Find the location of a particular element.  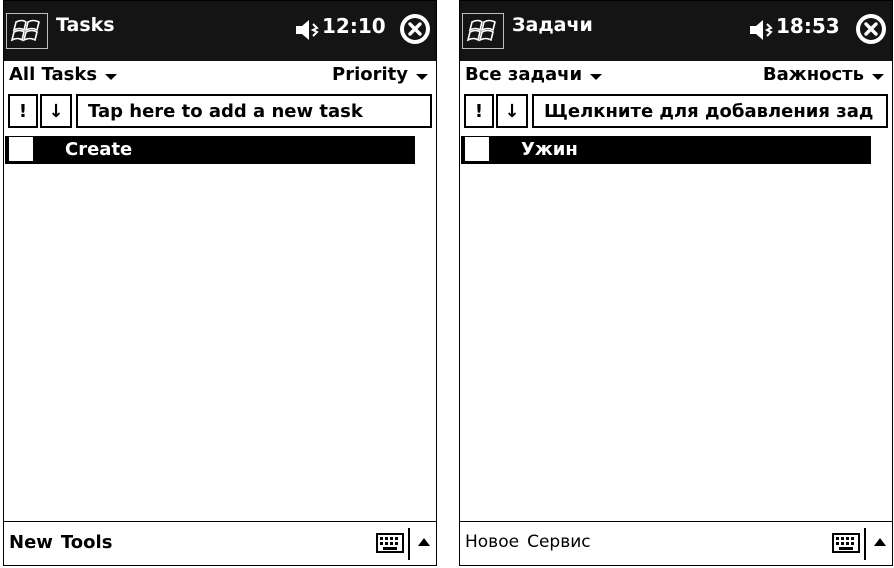

task-name: Ужин is located at coordinates (549, 149).